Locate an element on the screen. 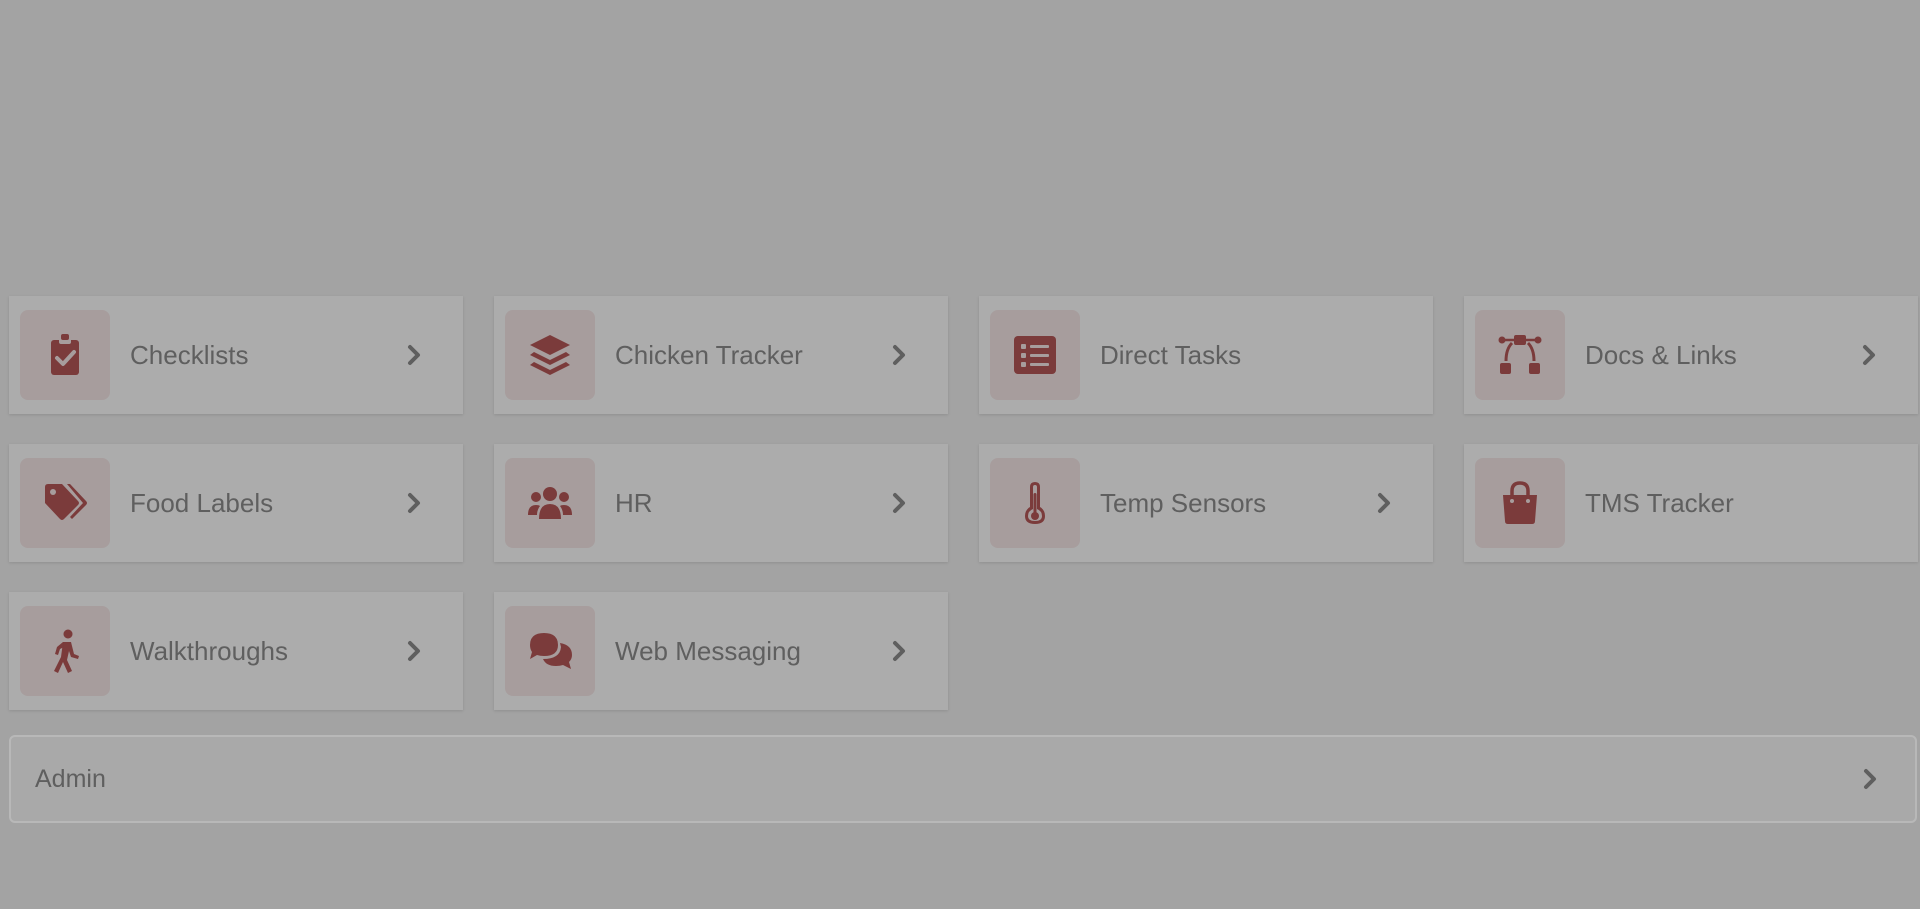 This screenshot has width=1920, height=909. layers-icon is located at coordinates (550, 355).